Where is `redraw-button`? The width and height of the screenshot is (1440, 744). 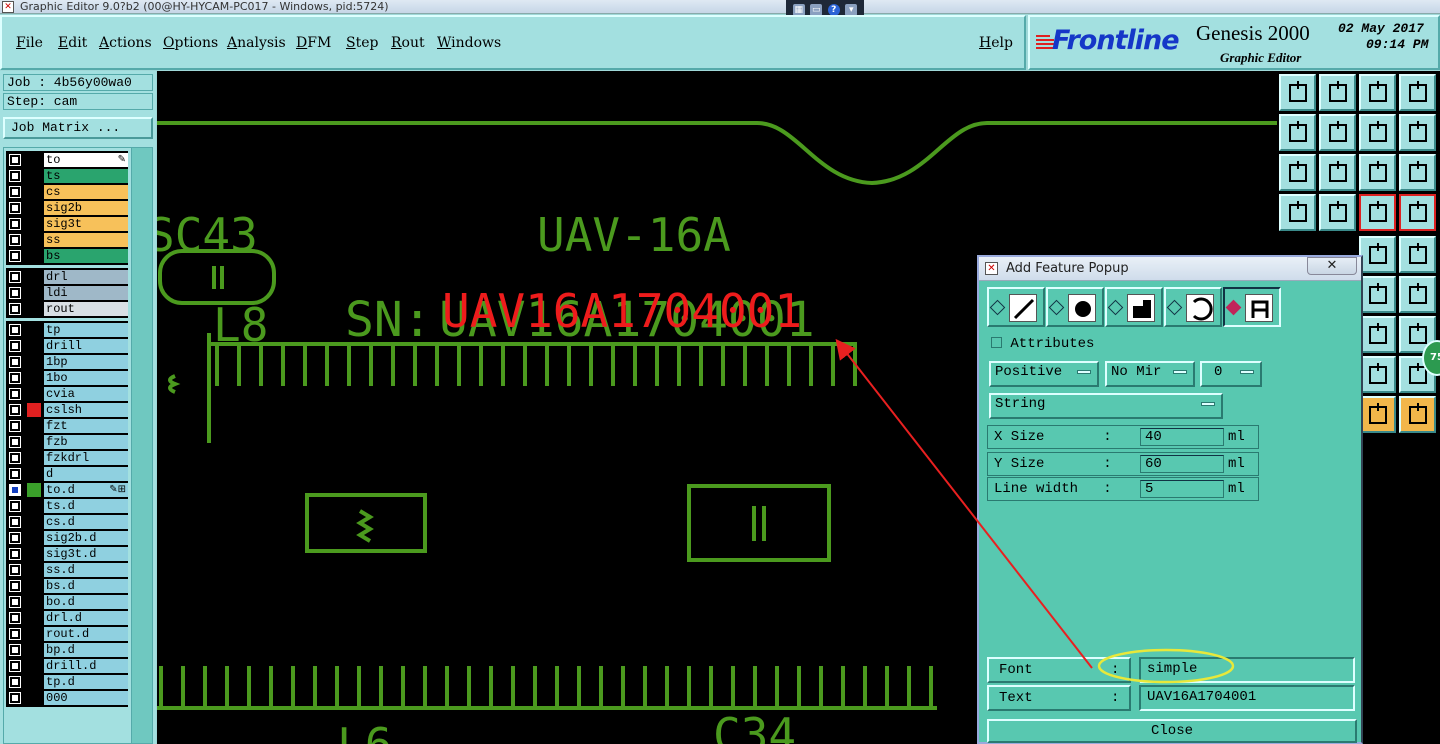 redraw-button is located at coordinates (1417, 132).